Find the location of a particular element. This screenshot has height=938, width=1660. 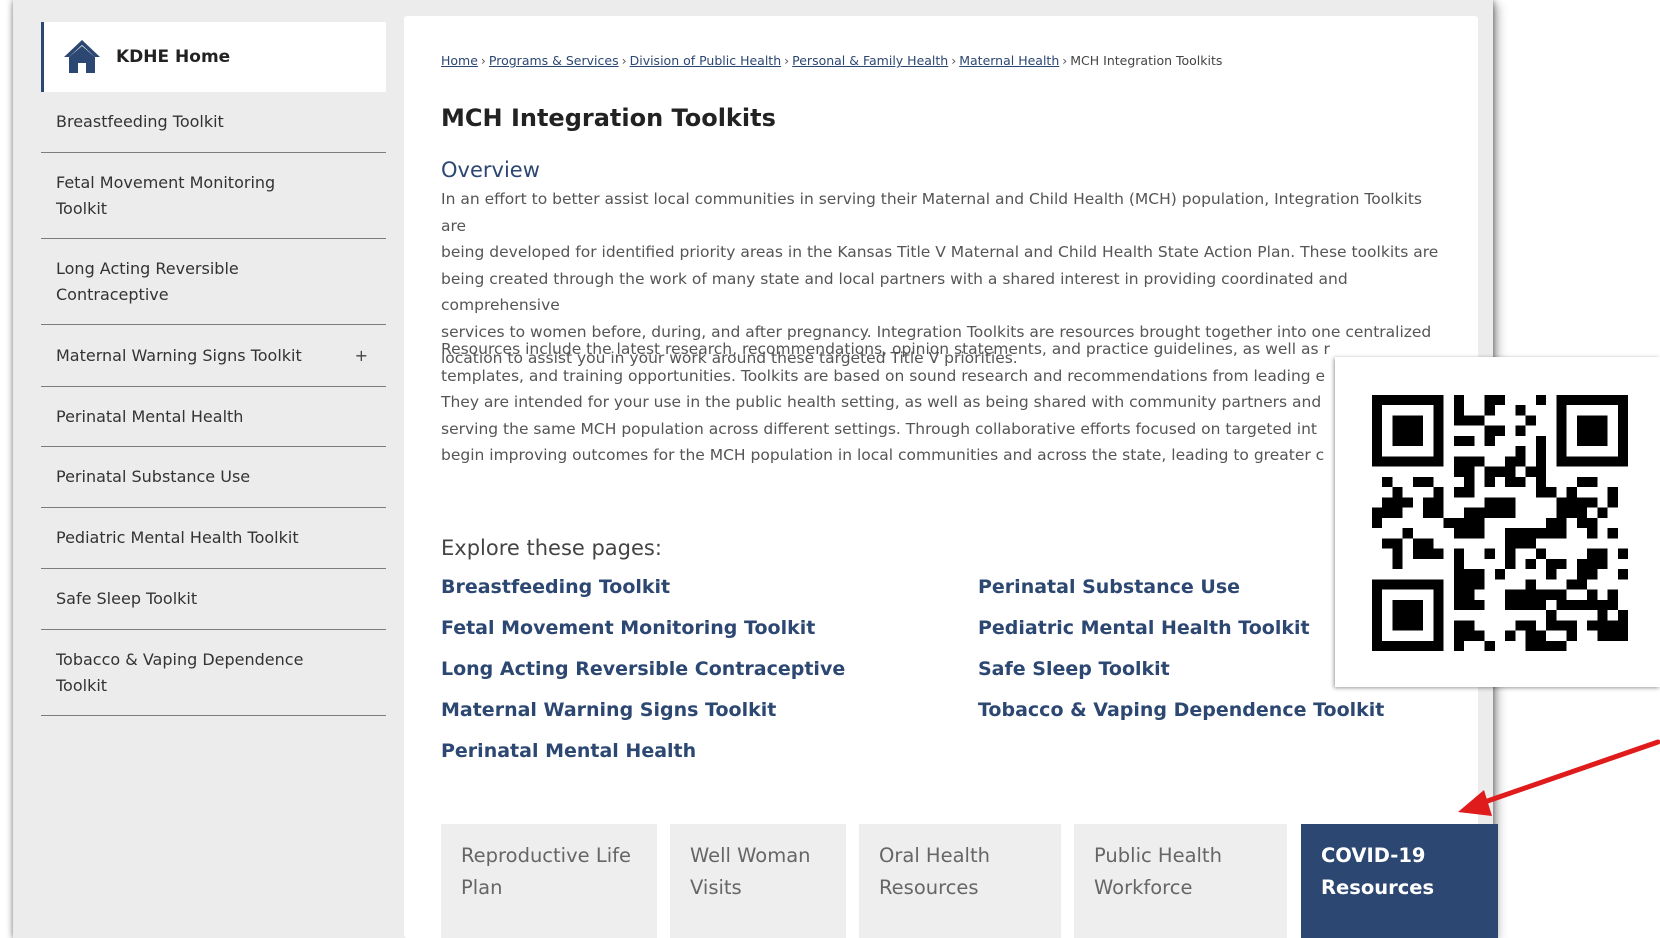

breadcrumb-link-public-health: Division of Public Health is located at coordinates (706, 60).